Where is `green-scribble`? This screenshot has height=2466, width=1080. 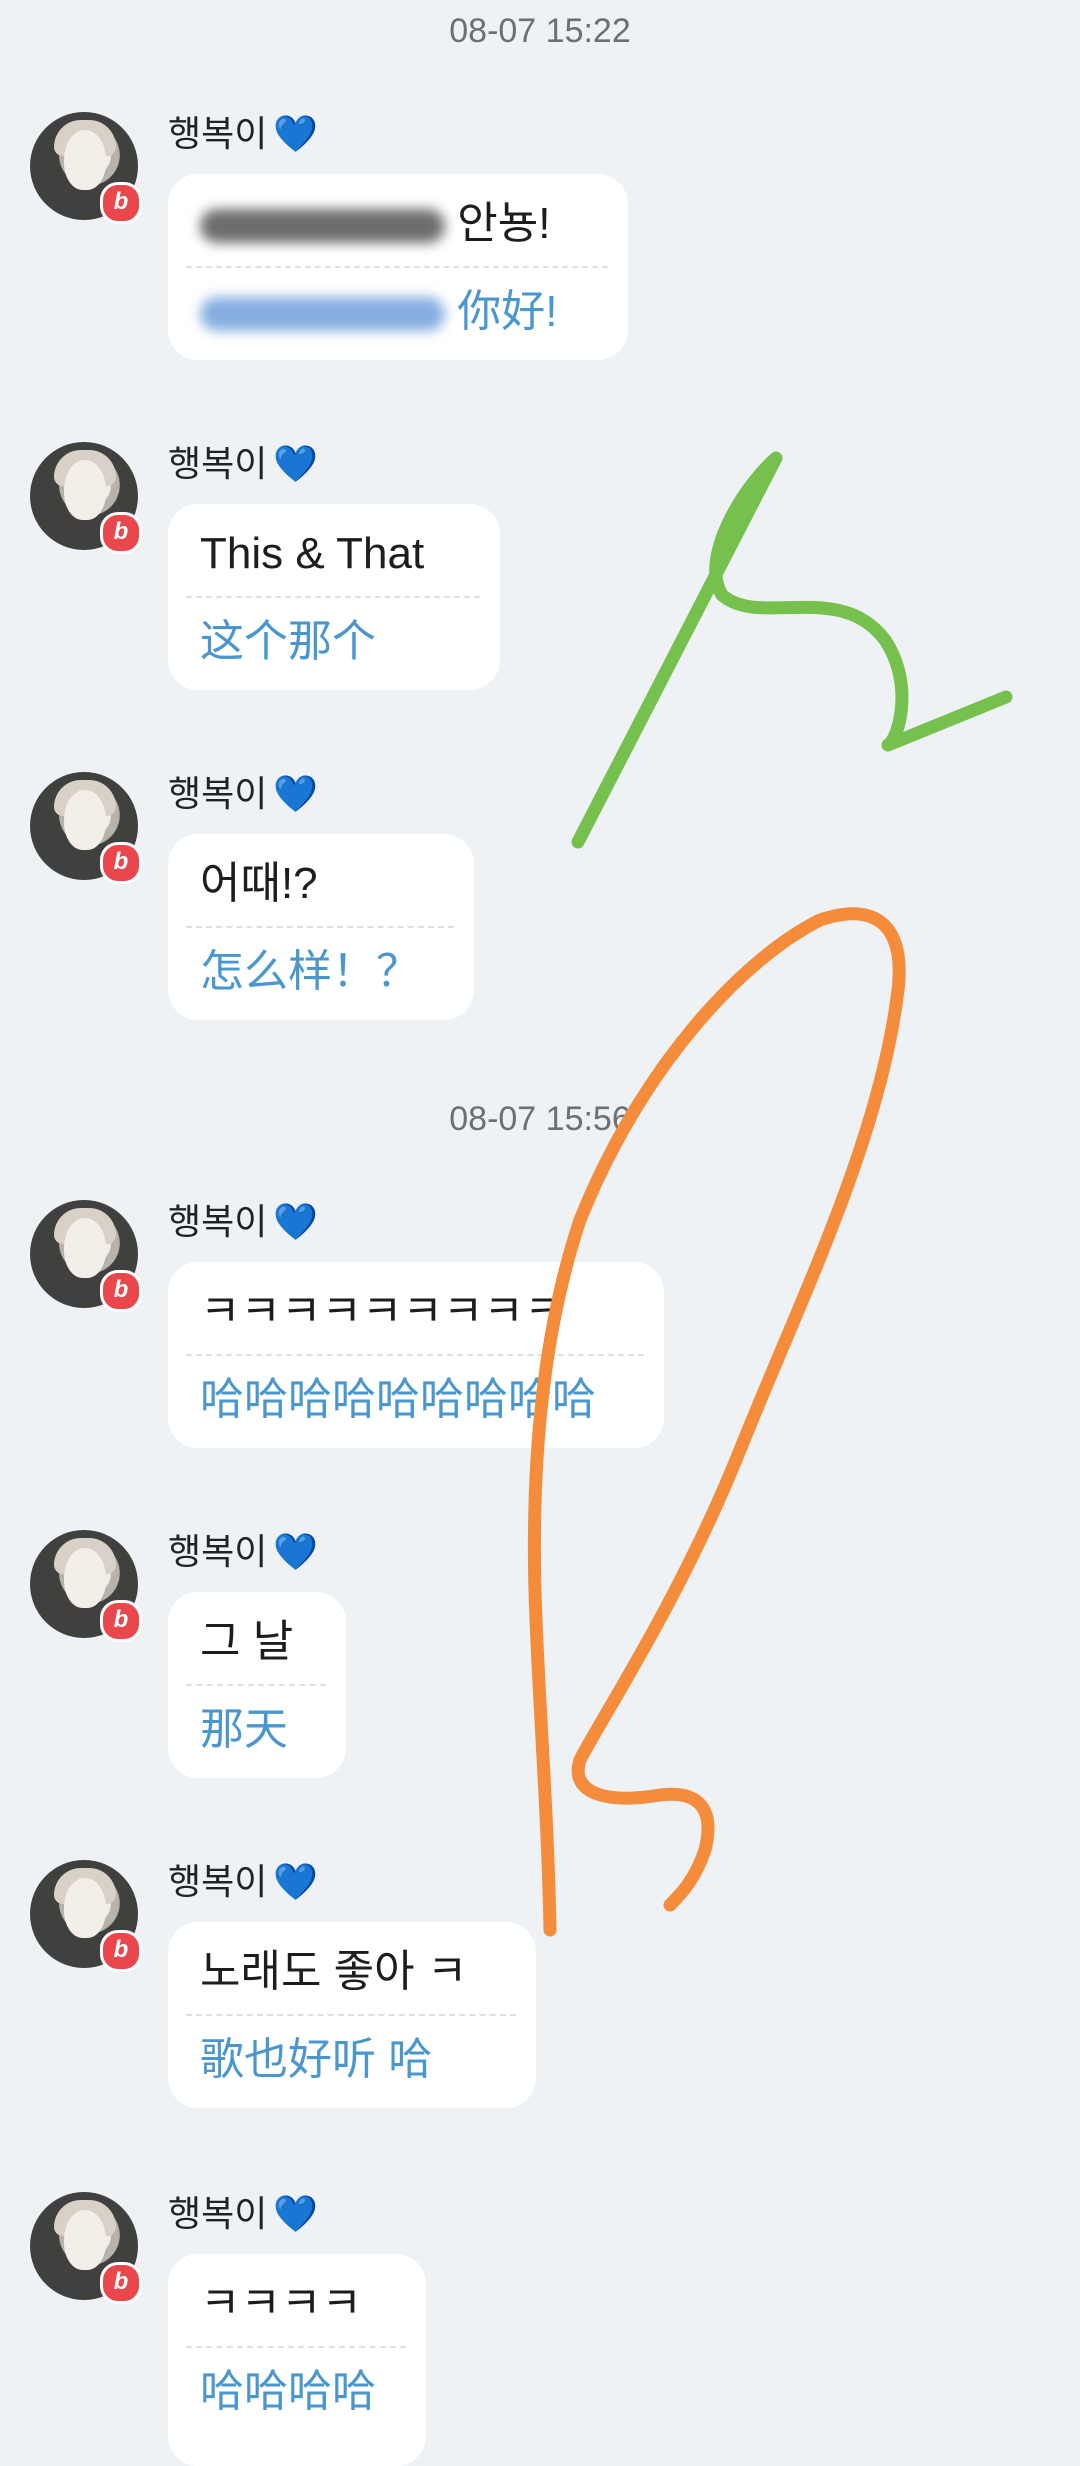
green-scribble is located at coordinates (792, 650).